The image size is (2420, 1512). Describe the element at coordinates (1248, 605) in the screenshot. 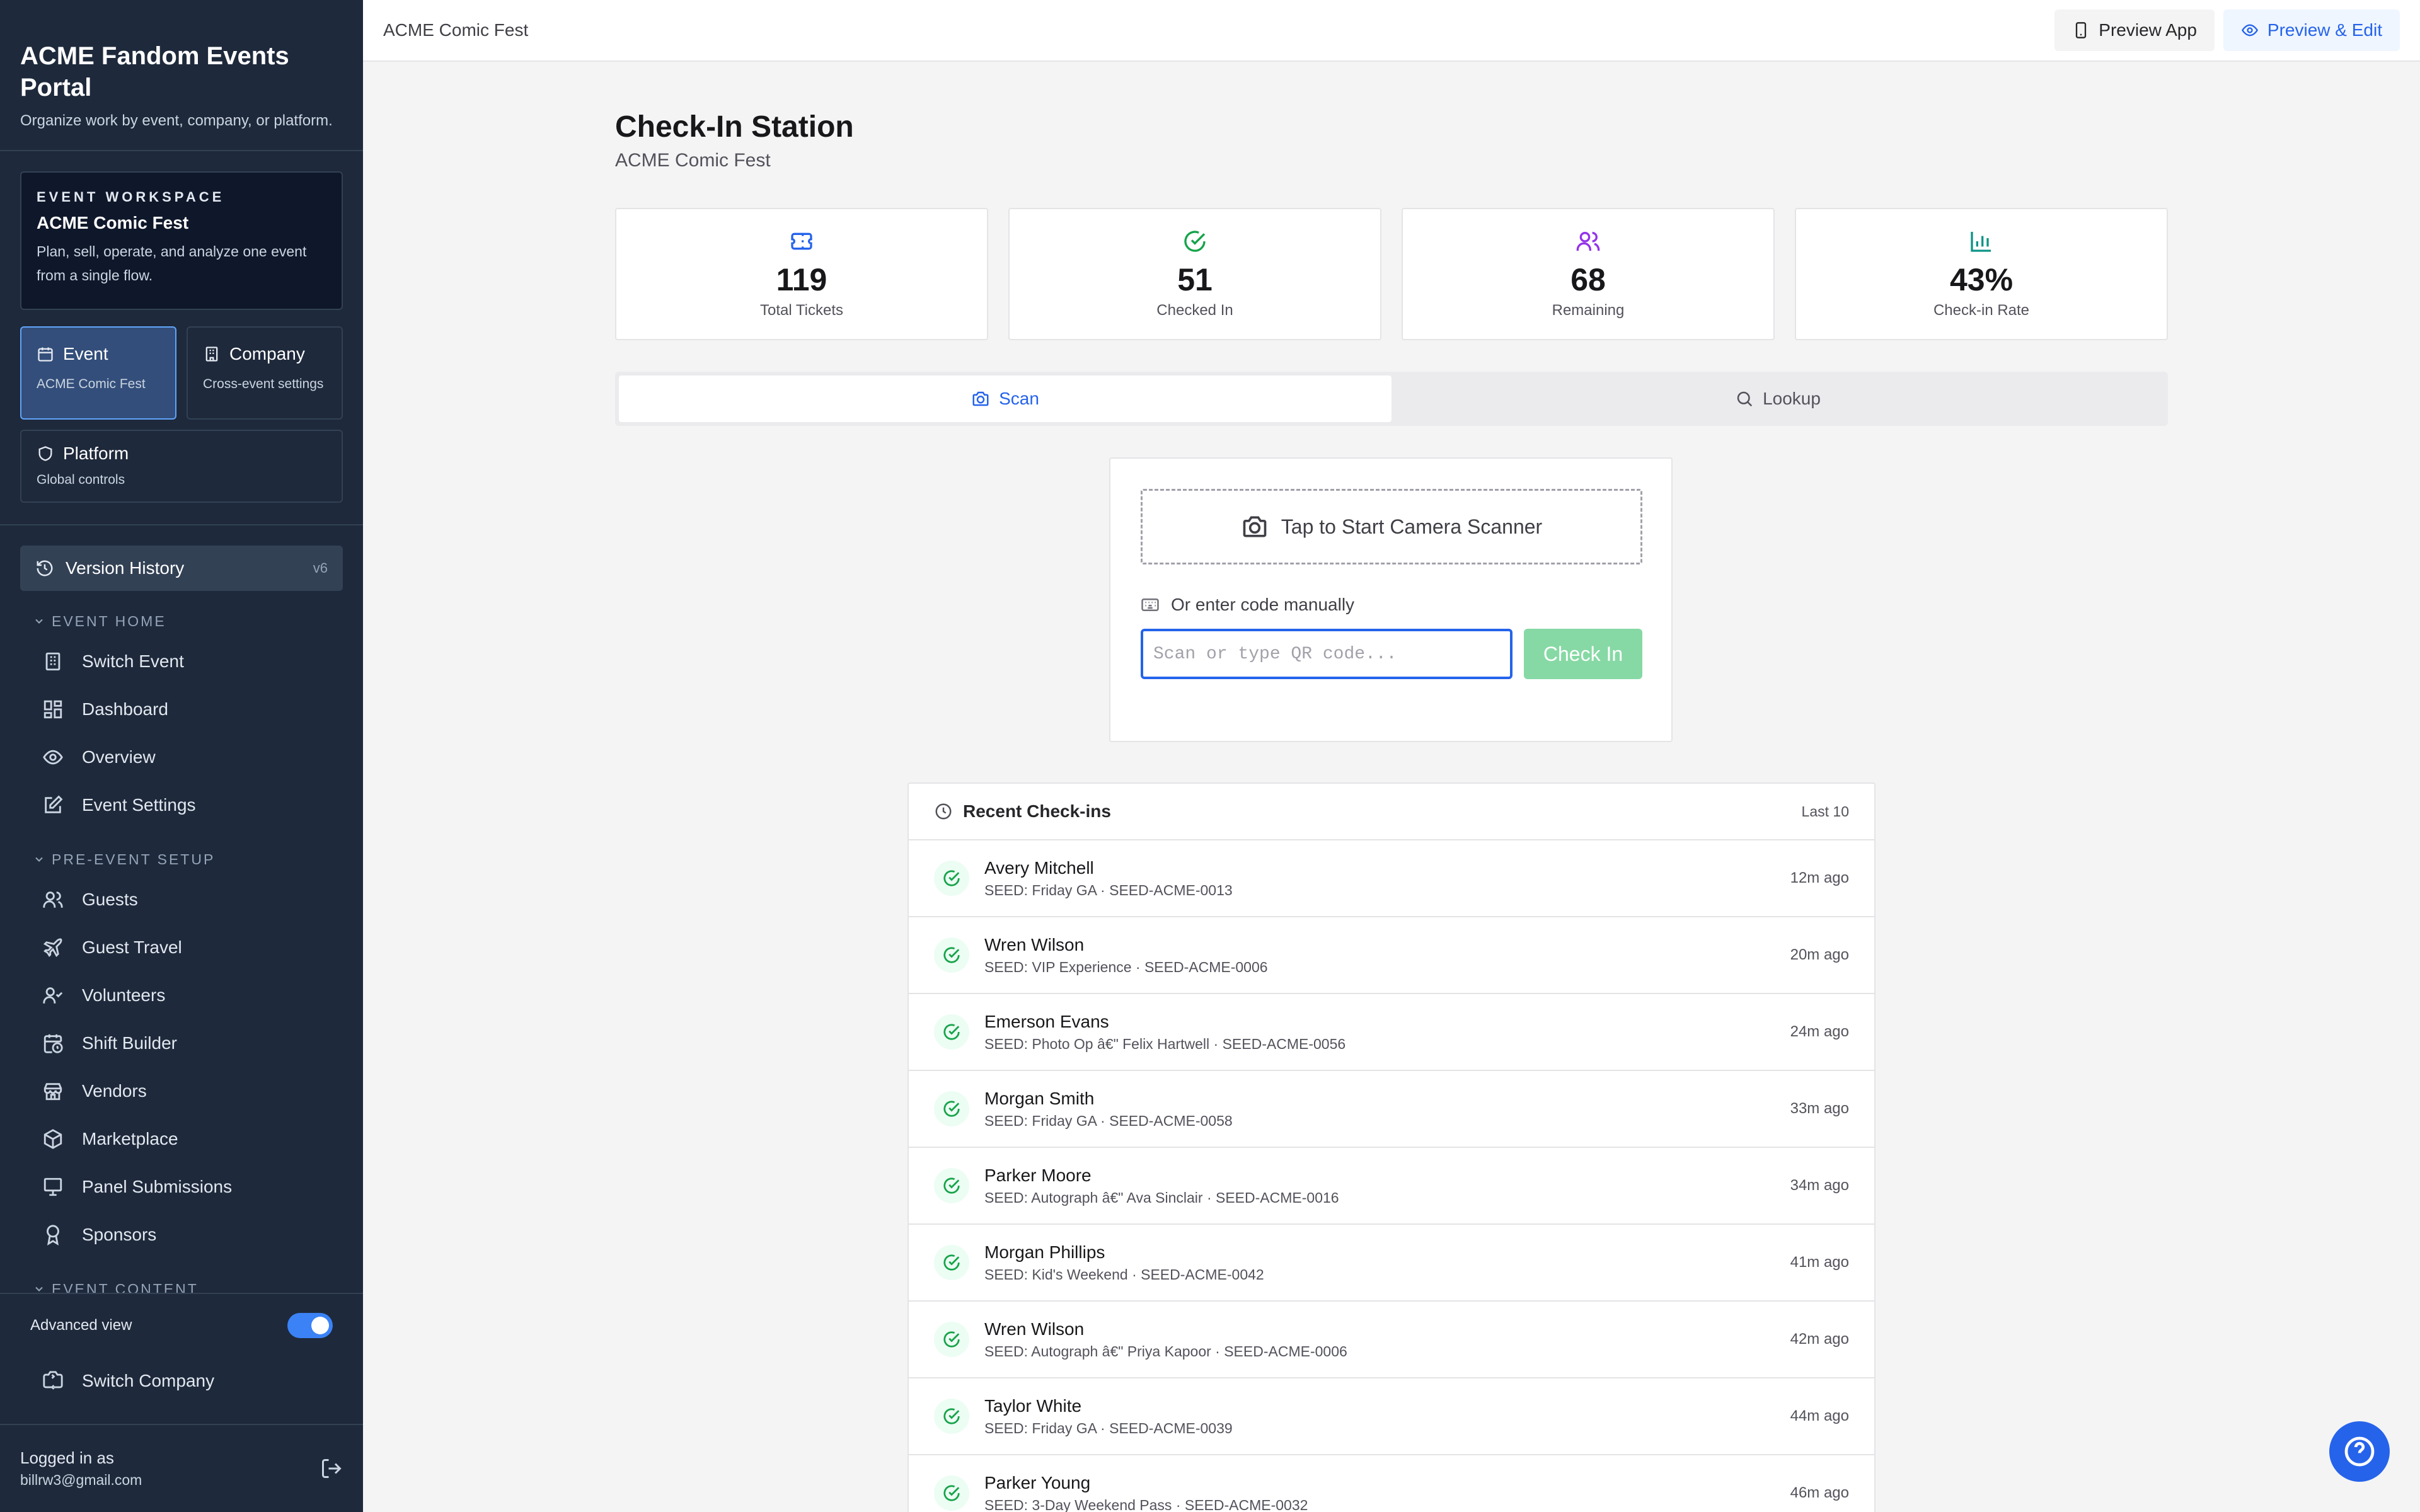

I see `manual-entry-label: Or enter code manually` at that location.